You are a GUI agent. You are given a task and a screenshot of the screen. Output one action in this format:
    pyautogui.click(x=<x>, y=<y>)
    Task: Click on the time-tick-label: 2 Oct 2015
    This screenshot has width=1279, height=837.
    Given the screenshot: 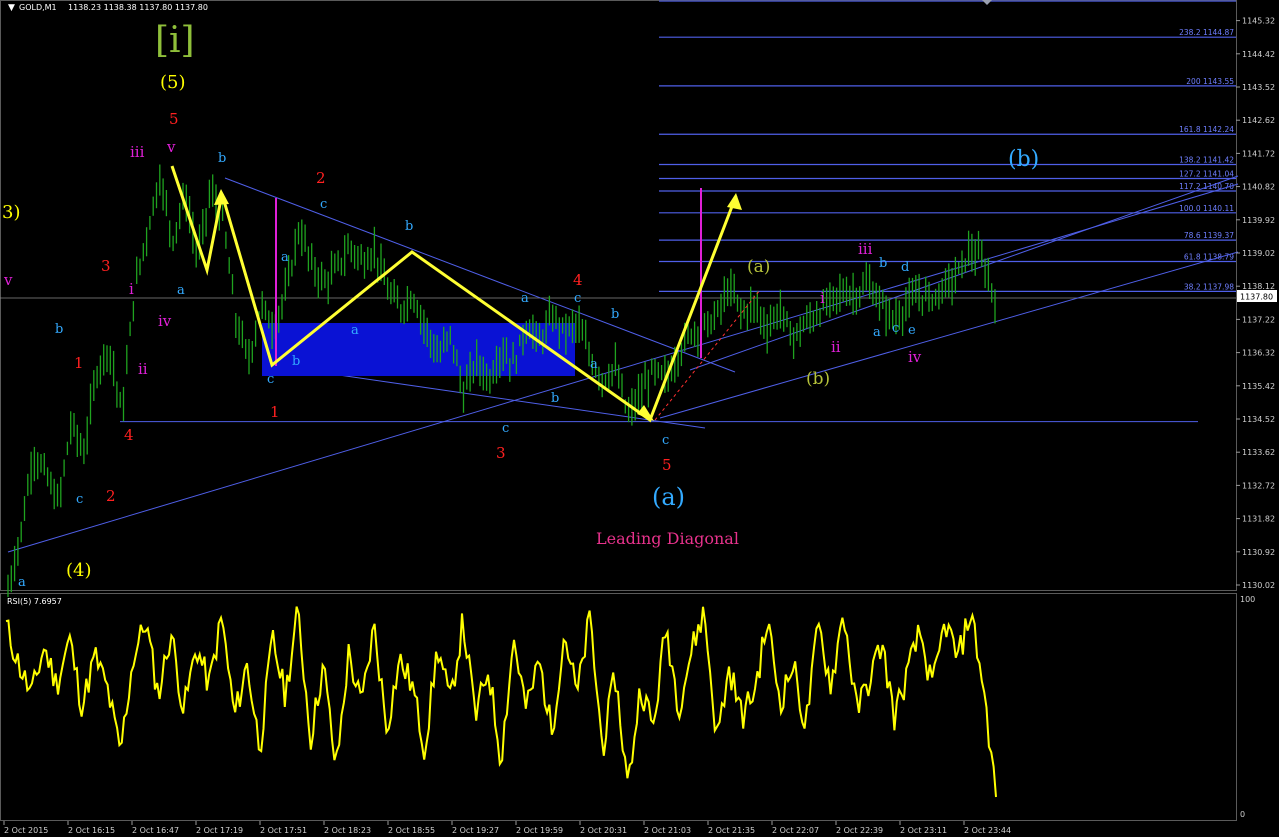 What is the action you would take?
    pyautogui.click(x=26, y=830)
    